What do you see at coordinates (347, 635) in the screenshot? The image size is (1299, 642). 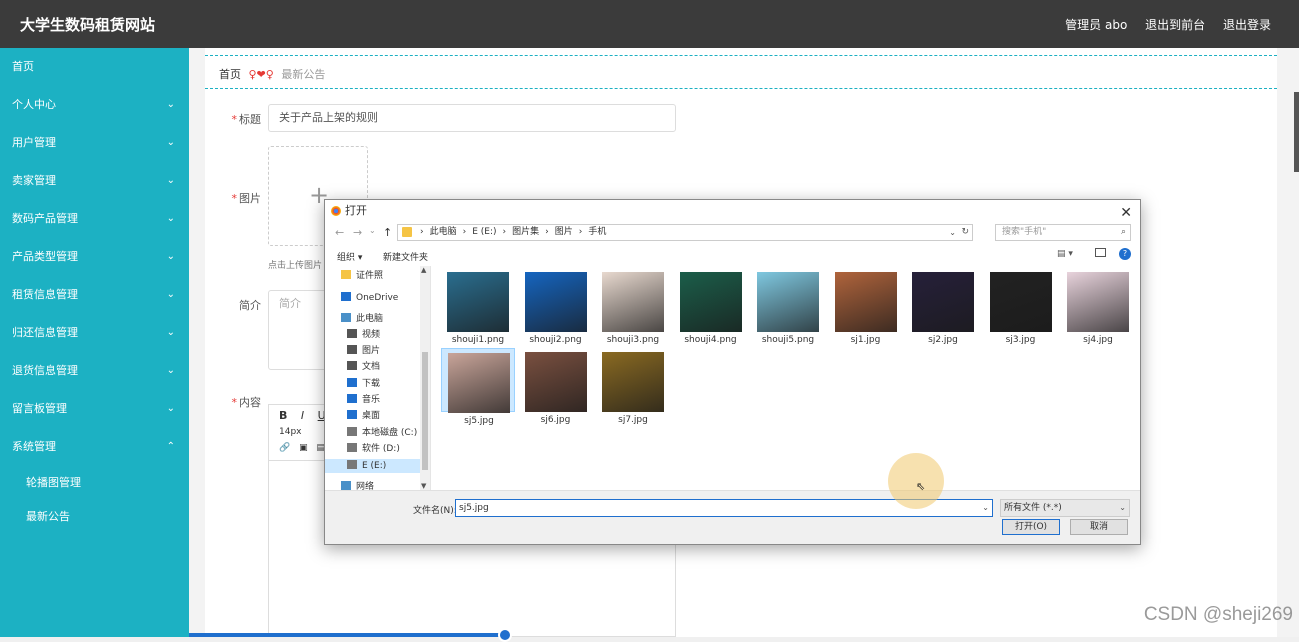 I see `video-progress-bar` at bounding box center [347, 635].